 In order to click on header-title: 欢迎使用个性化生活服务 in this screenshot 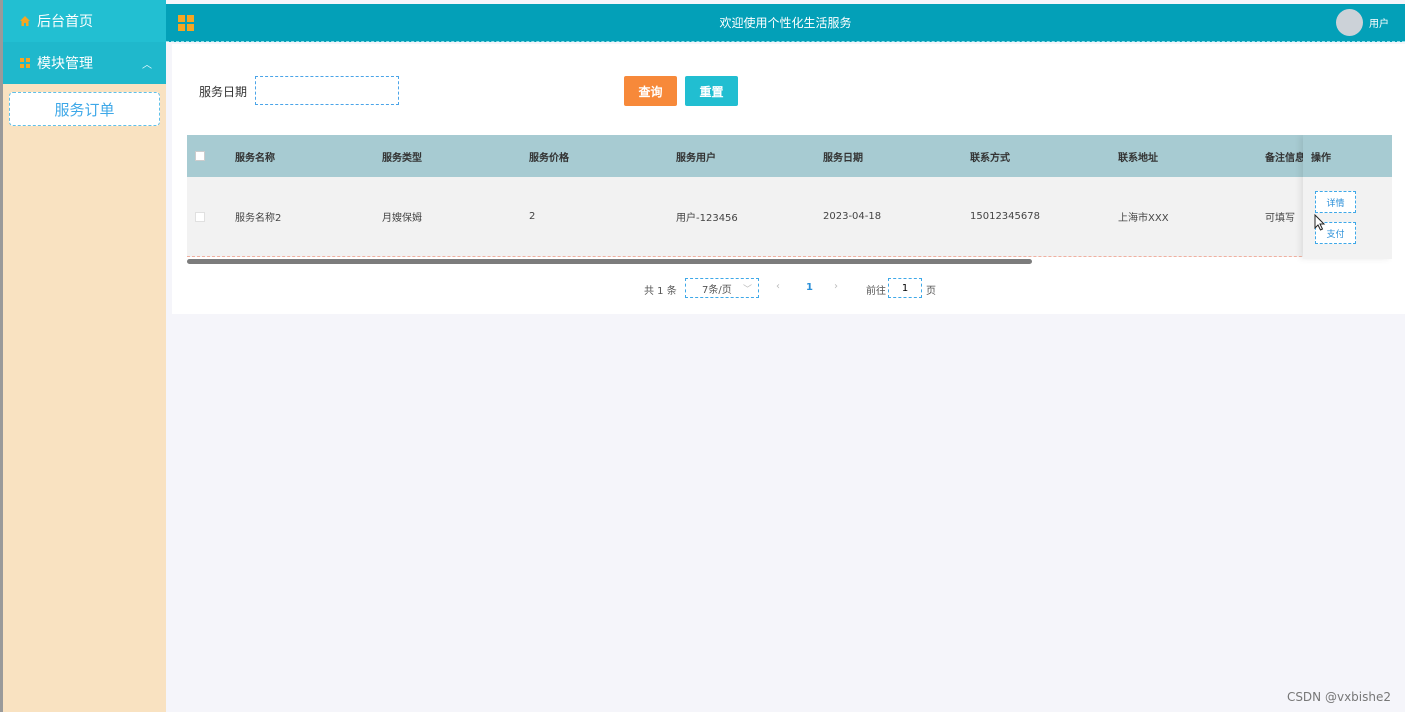, I will do `click(785, 23)`.